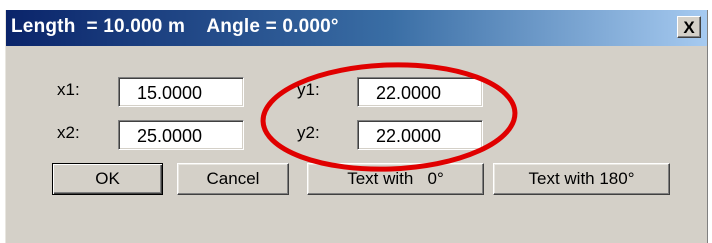 The height and width of the screenshot is (243, 712). I want to click on close-button: X, so click(689, 27).